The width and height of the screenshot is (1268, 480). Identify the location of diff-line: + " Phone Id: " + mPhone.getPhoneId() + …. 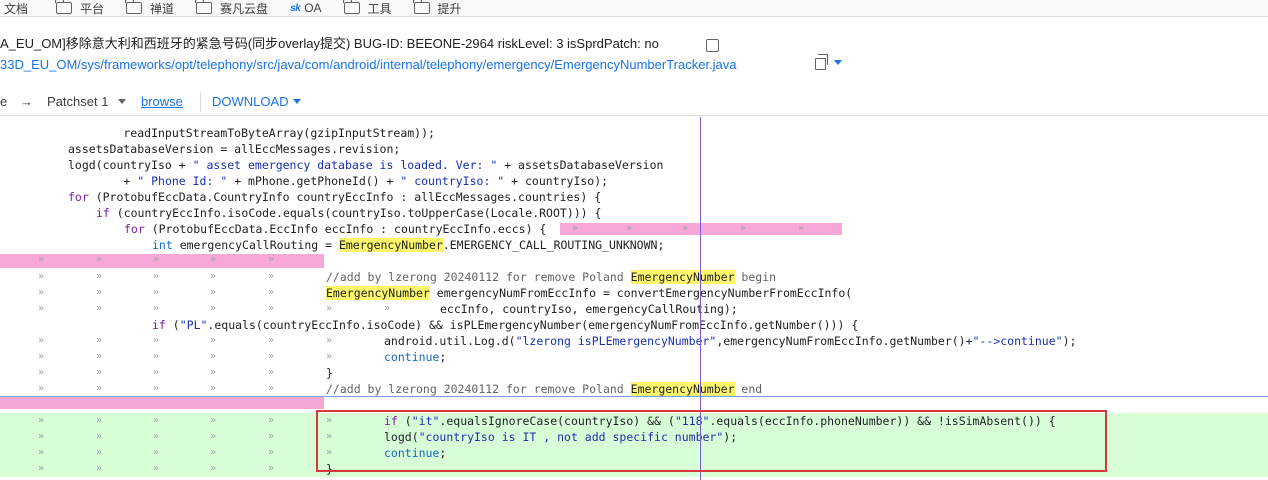
(634, 181).